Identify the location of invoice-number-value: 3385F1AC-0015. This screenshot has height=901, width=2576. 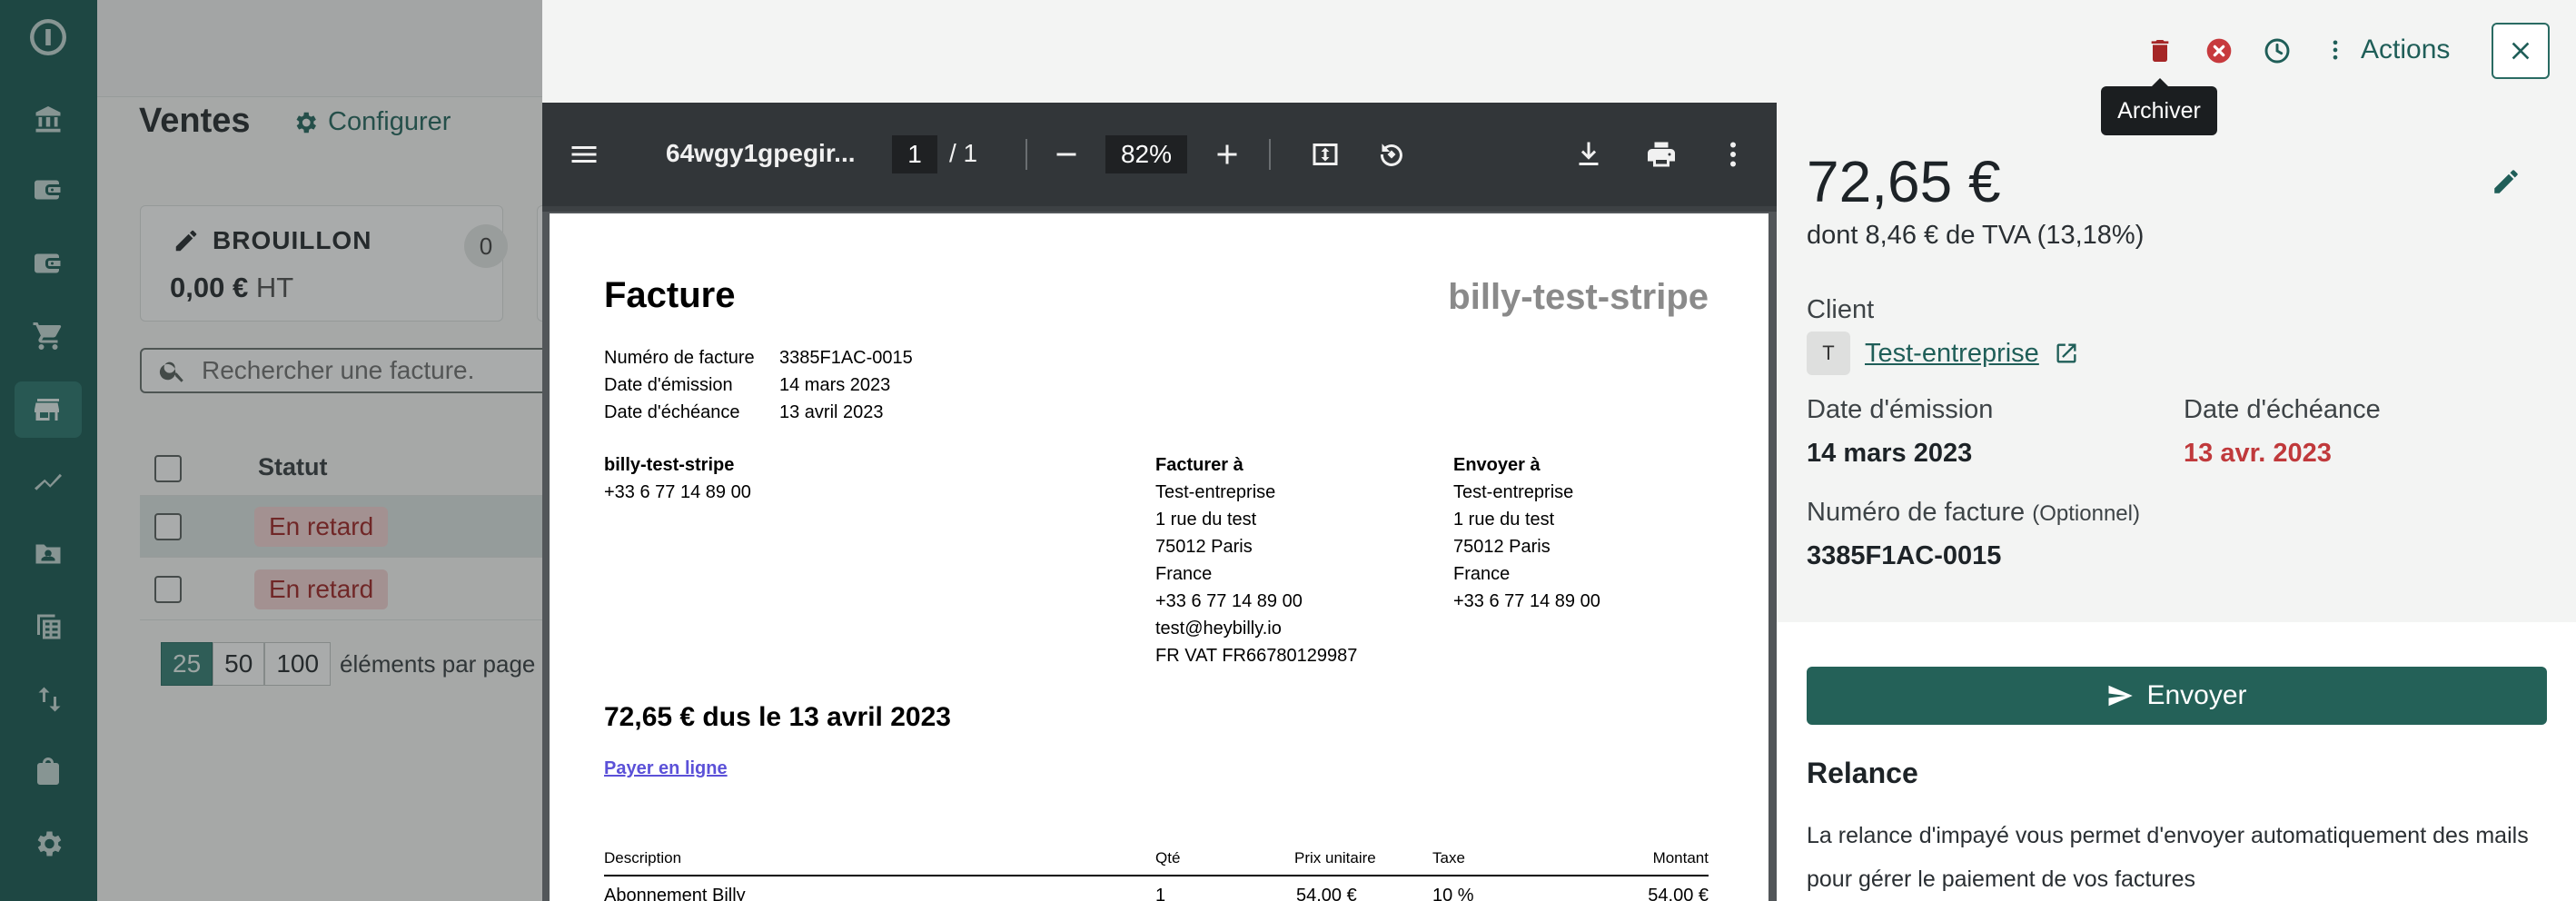
(1904, 555).